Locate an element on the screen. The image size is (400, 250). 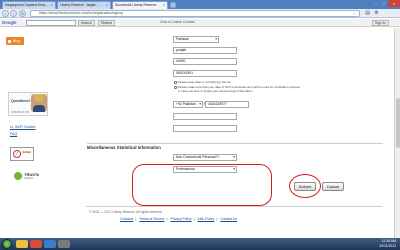
maximize-icon: □ is located at coordinates (384, 3).